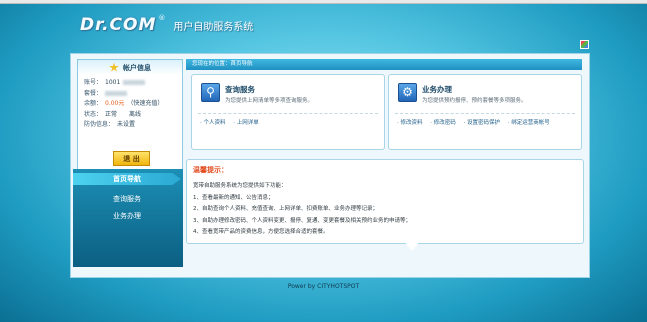 This screenshot has width=647, height=322. What do you see at coordinates (213, 123) in the screenshot?
I see `link-personal-info: · 个人资料` at bounding box center [213, 123].